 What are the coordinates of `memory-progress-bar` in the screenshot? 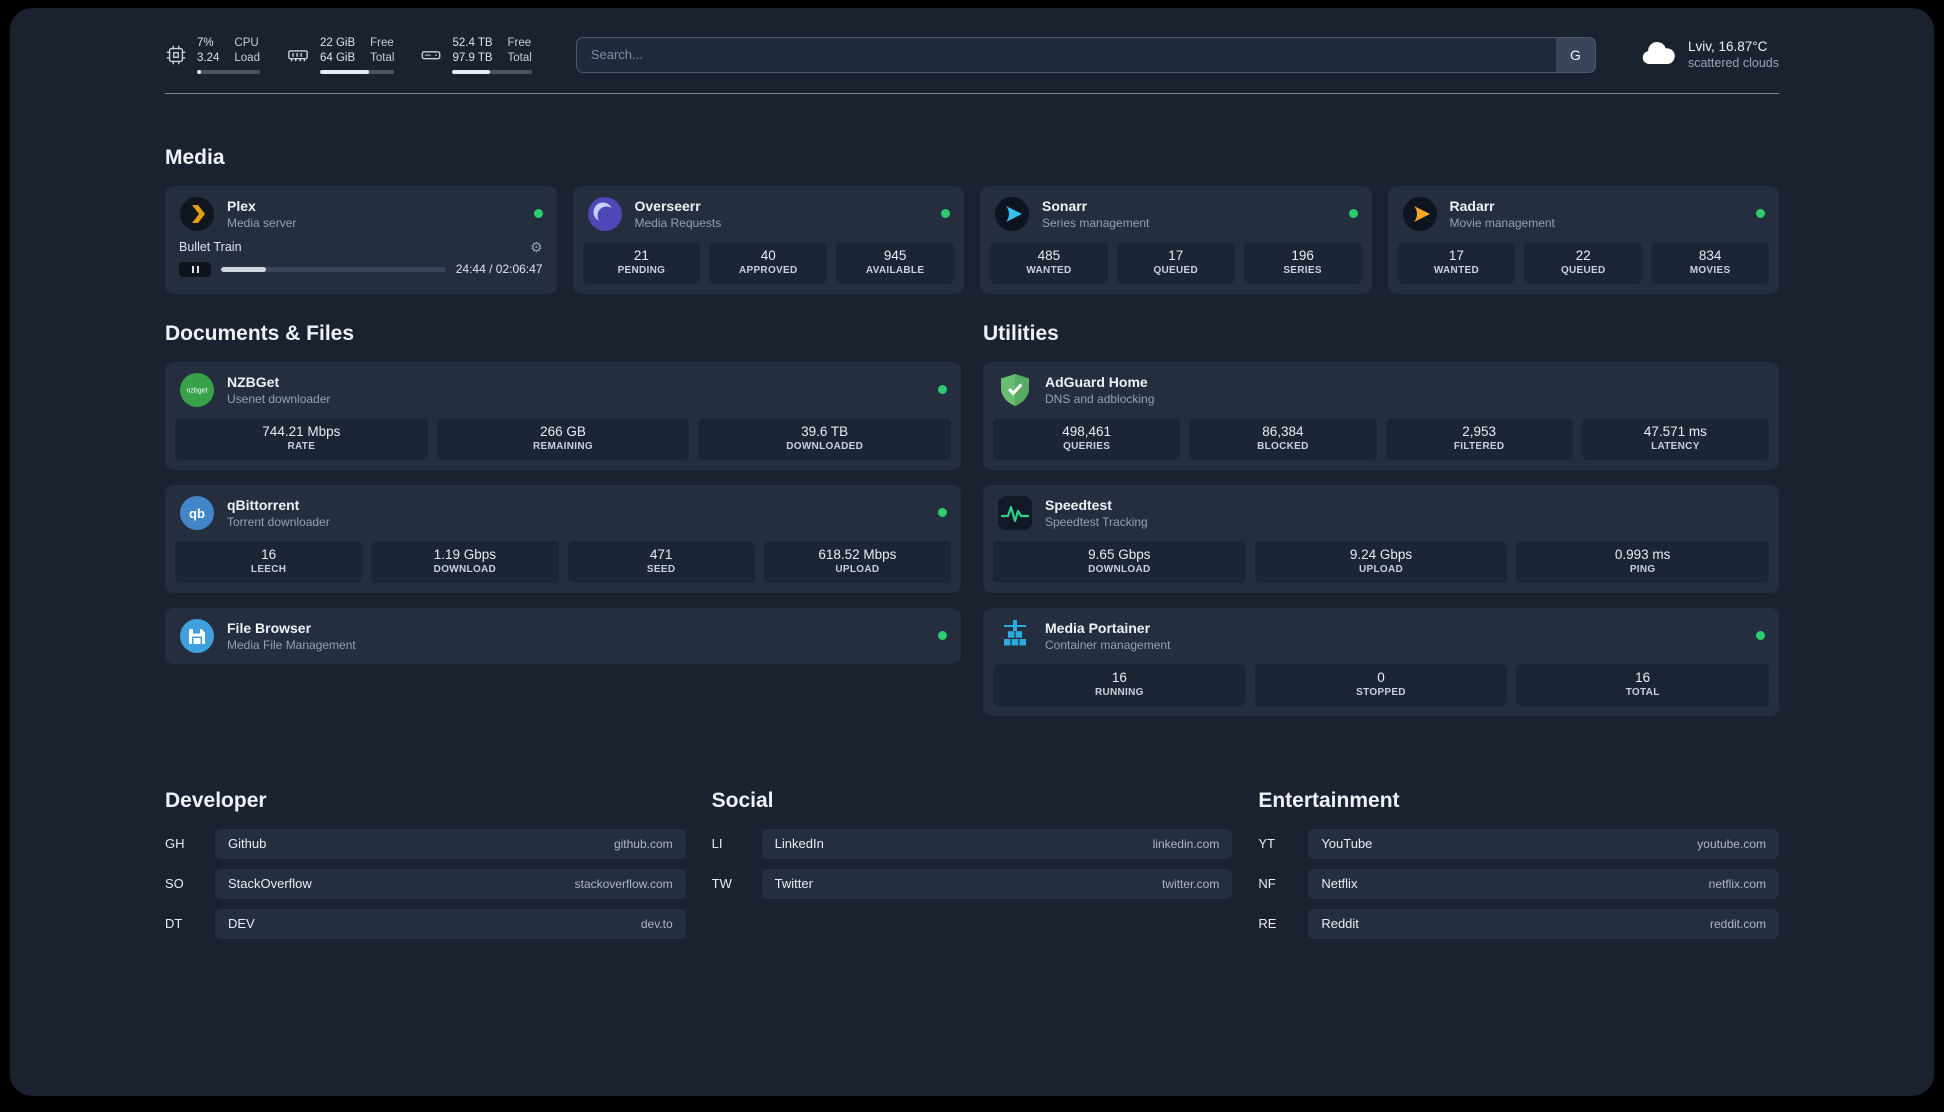 It's located at (357, 71).